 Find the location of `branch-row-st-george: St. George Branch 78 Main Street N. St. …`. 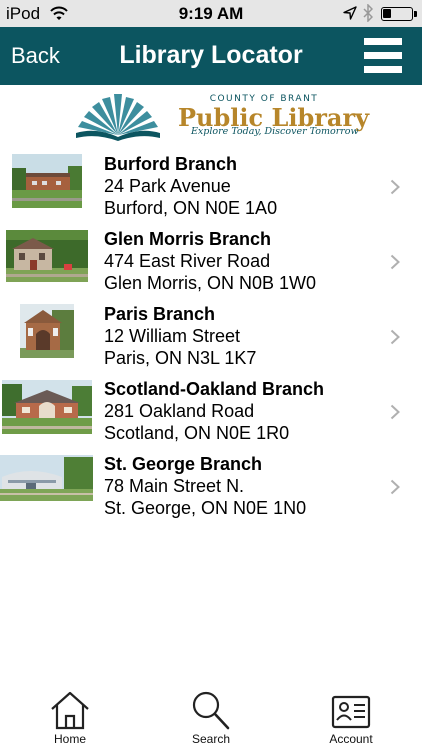

branch-row-st-george: St. George Branch 78 Main Street N. St. … is located at coordinates (211, 487).